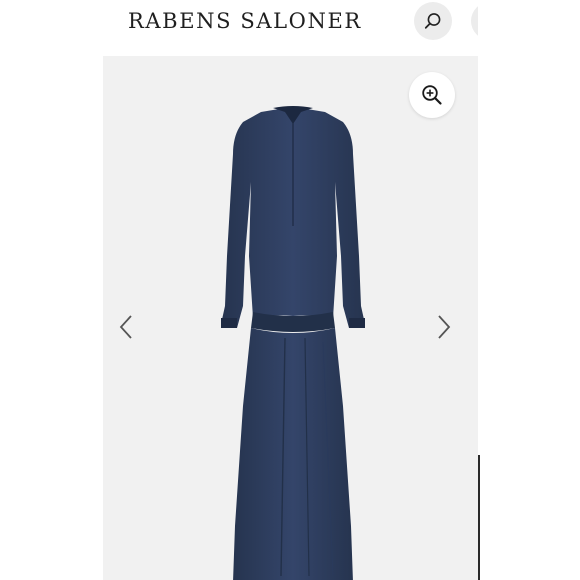  I want to click on zoom-in-icon, so click(432, 95).